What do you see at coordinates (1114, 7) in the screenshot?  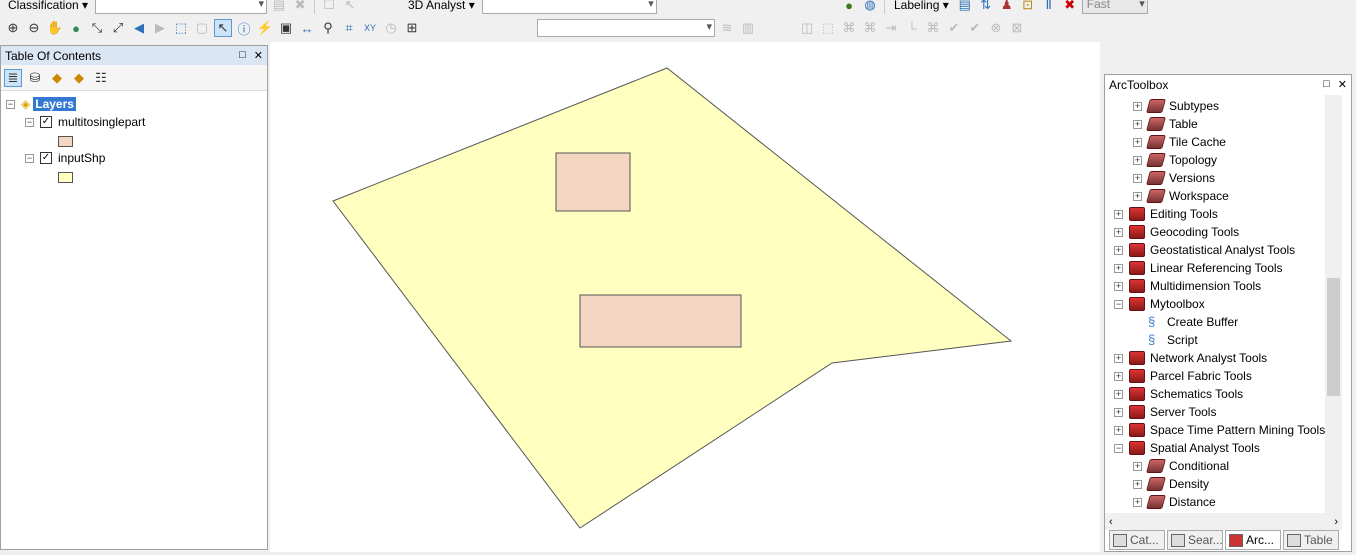 I see `quality-select: Fast` at bounding box center [1114, 7].